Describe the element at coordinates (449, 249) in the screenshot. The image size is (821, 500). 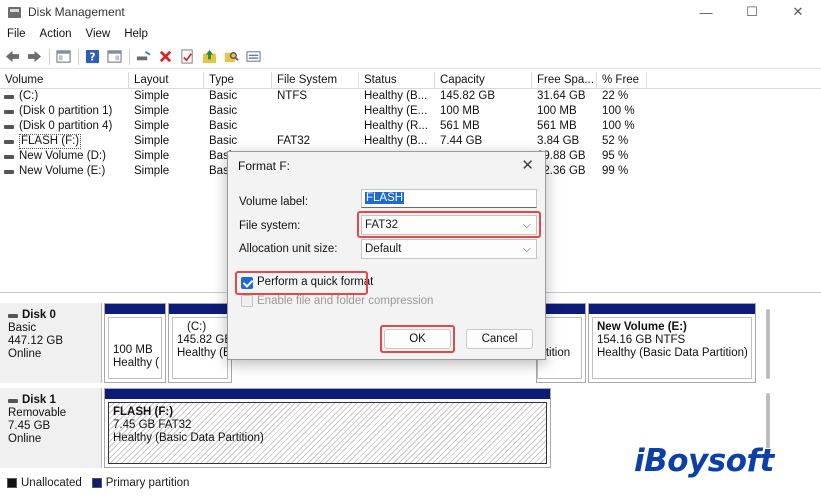
I see `allocation-unit-dropdown: Default ⌵` at that location.